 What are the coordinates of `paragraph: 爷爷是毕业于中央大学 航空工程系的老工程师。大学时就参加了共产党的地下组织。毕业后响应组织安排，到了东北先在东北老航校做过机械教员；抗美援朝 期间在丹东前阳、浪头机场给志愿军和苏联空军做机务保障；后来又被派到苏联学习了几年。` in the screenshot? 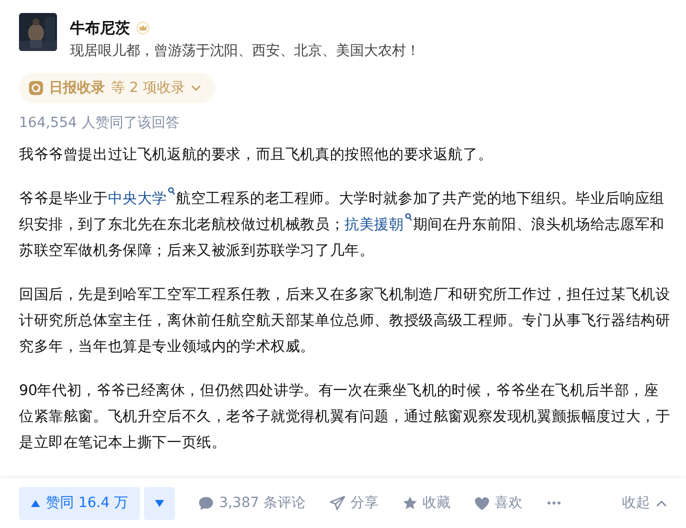 It's located at (345, 225).